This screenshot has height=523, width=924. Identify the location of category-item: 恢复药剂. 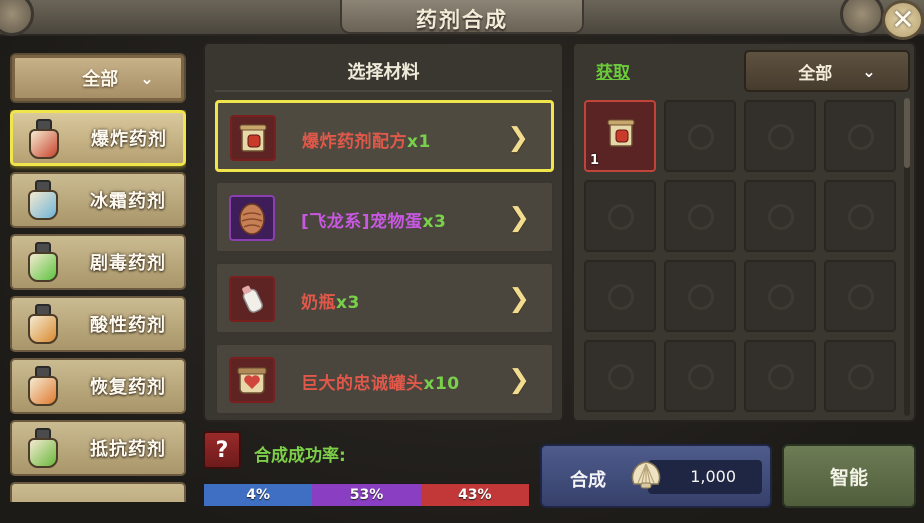
(98, 386).